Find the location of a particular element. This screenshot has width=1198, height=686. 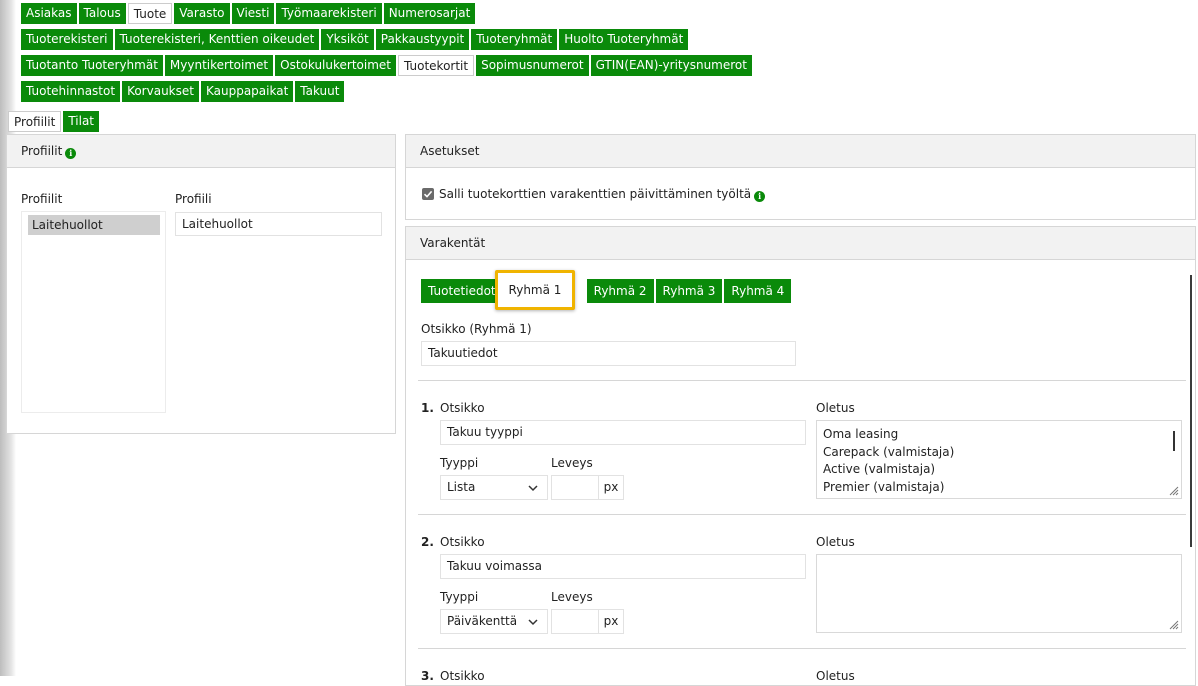

allow-update-checkbox is located at coordinates (428, 194).